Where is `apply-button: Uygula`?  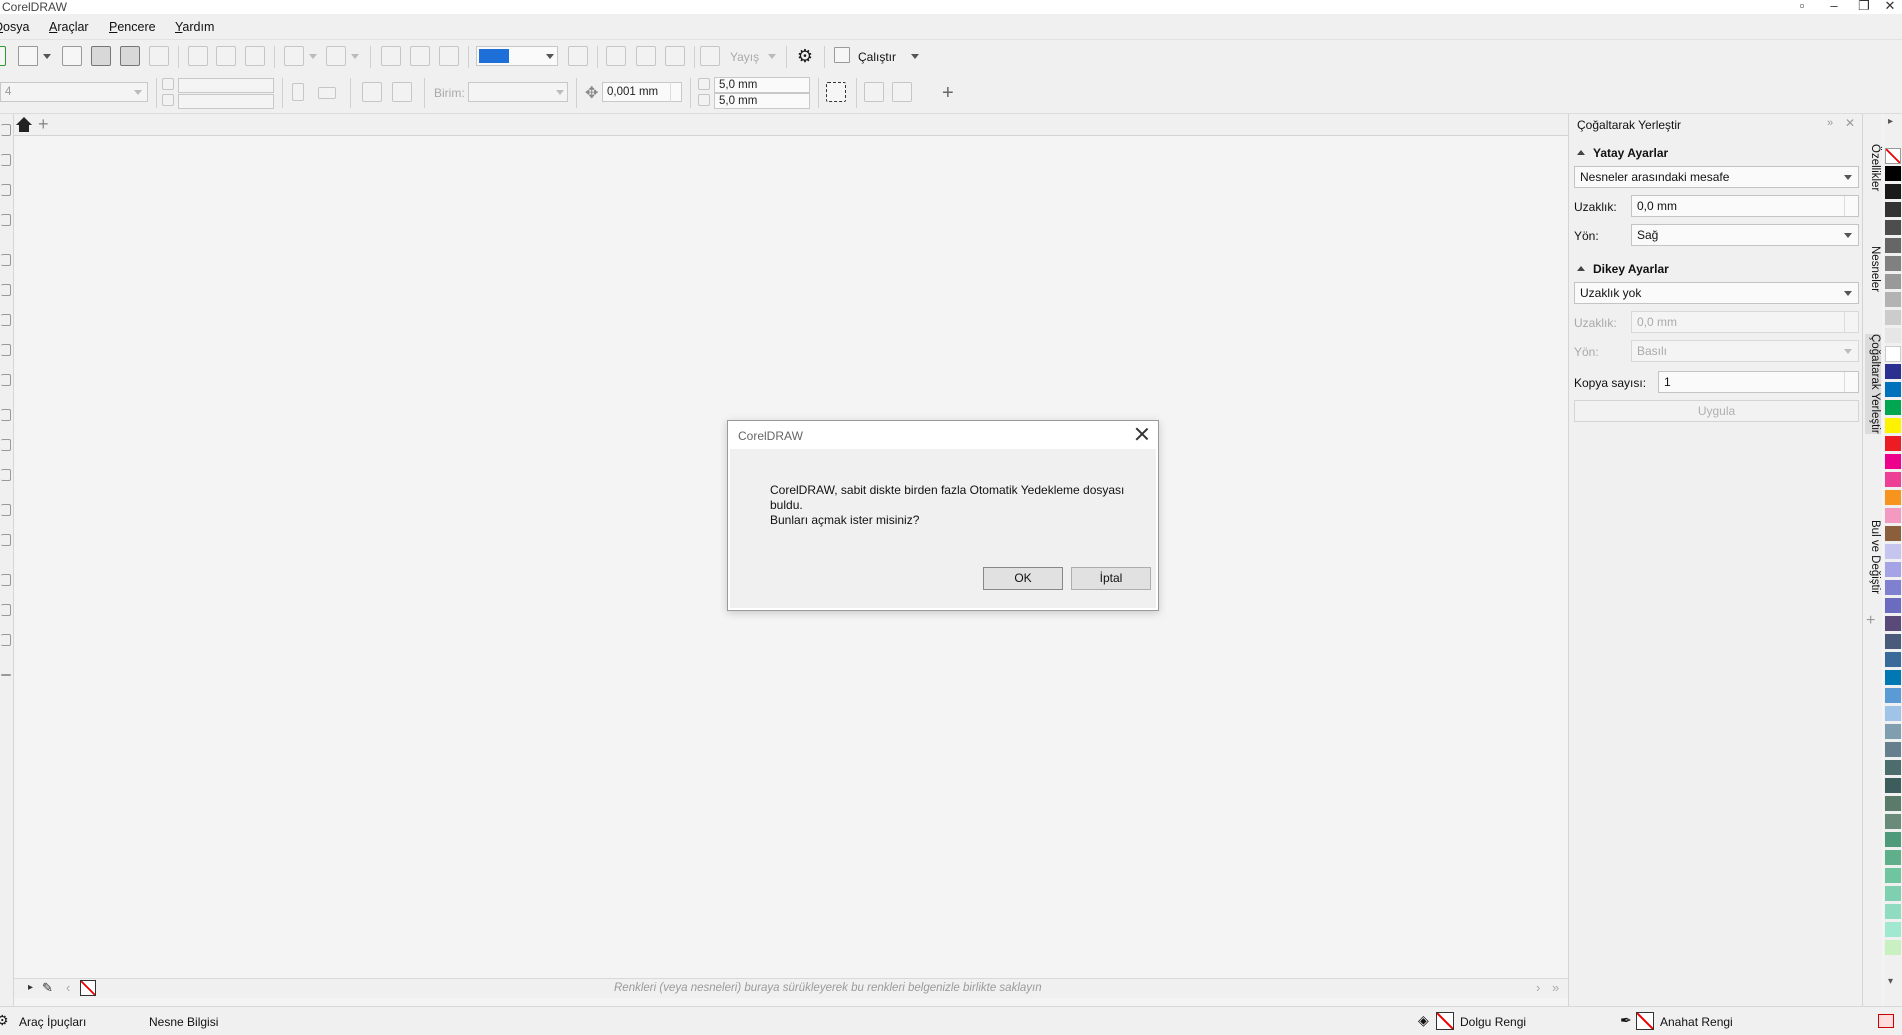 apply-button: Uygula is located at coordinates (1716, 411).